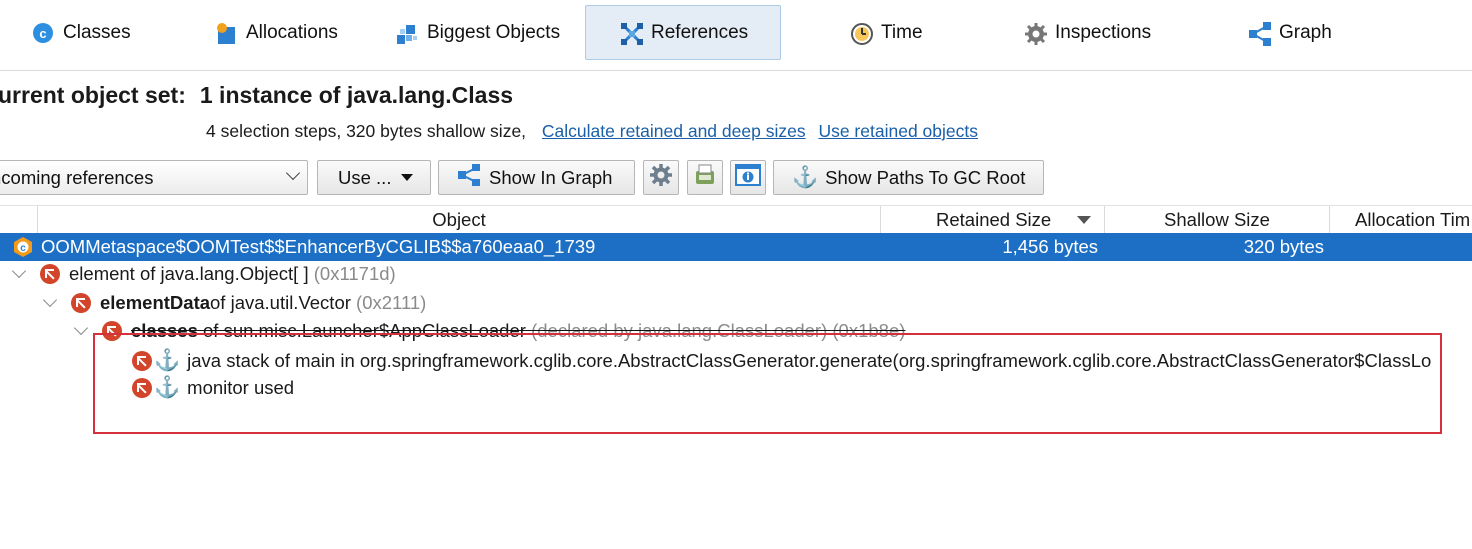  I want to click on object-id: (0x1171d), so click(354, 273).